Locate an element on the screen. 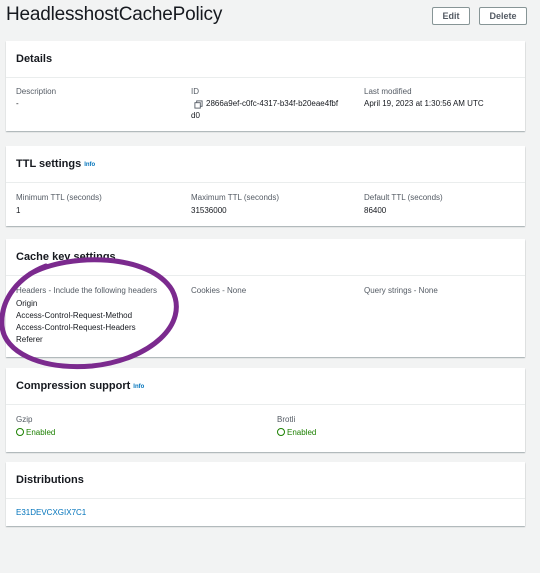 This screenshot has height=573, width=540. gzip-status: Enabled is located at coordinates (35, 433).